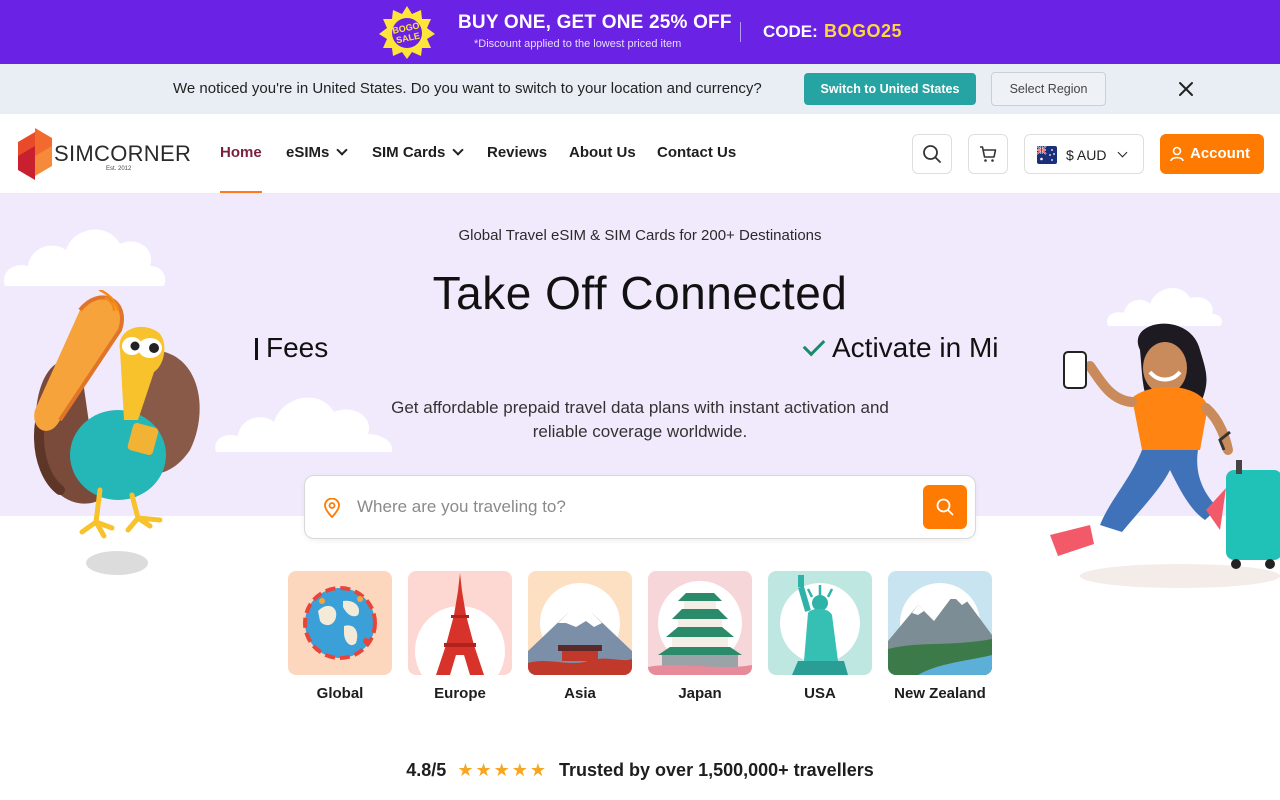  What do you see at coordinates (1047, 155) in the screenshot?
I see `australia-flag-icon` at bounding box center [1047, 155].